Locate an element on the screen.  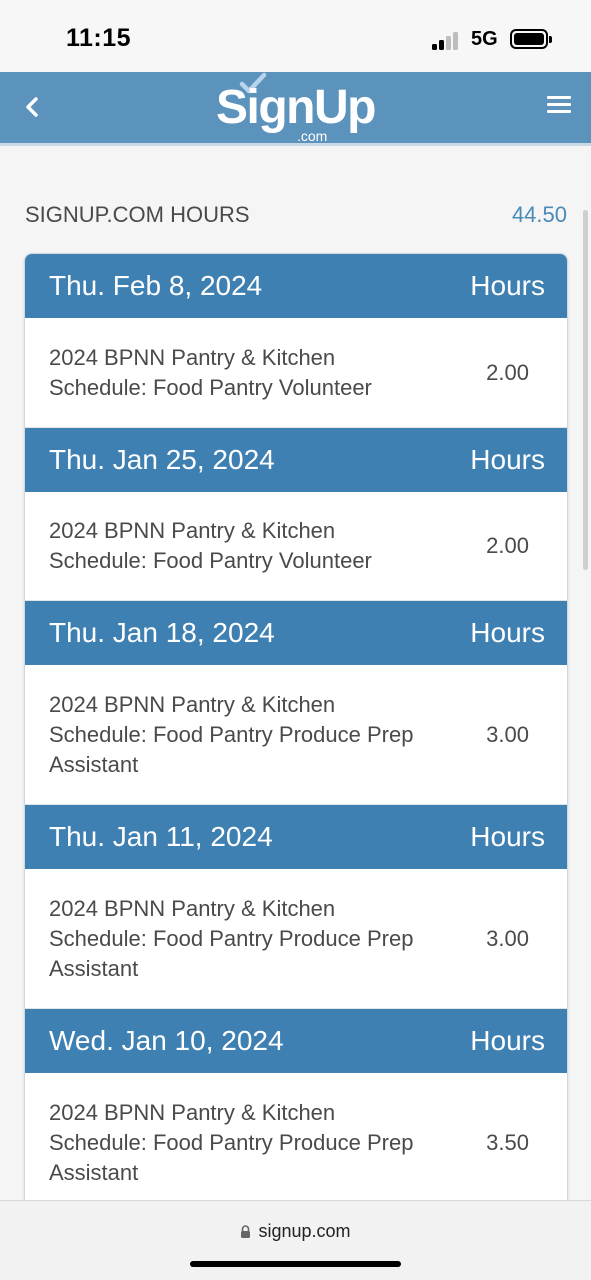
day-header: Thu. Jan 18, 2024 Hours is located at coordinates (296, 633).